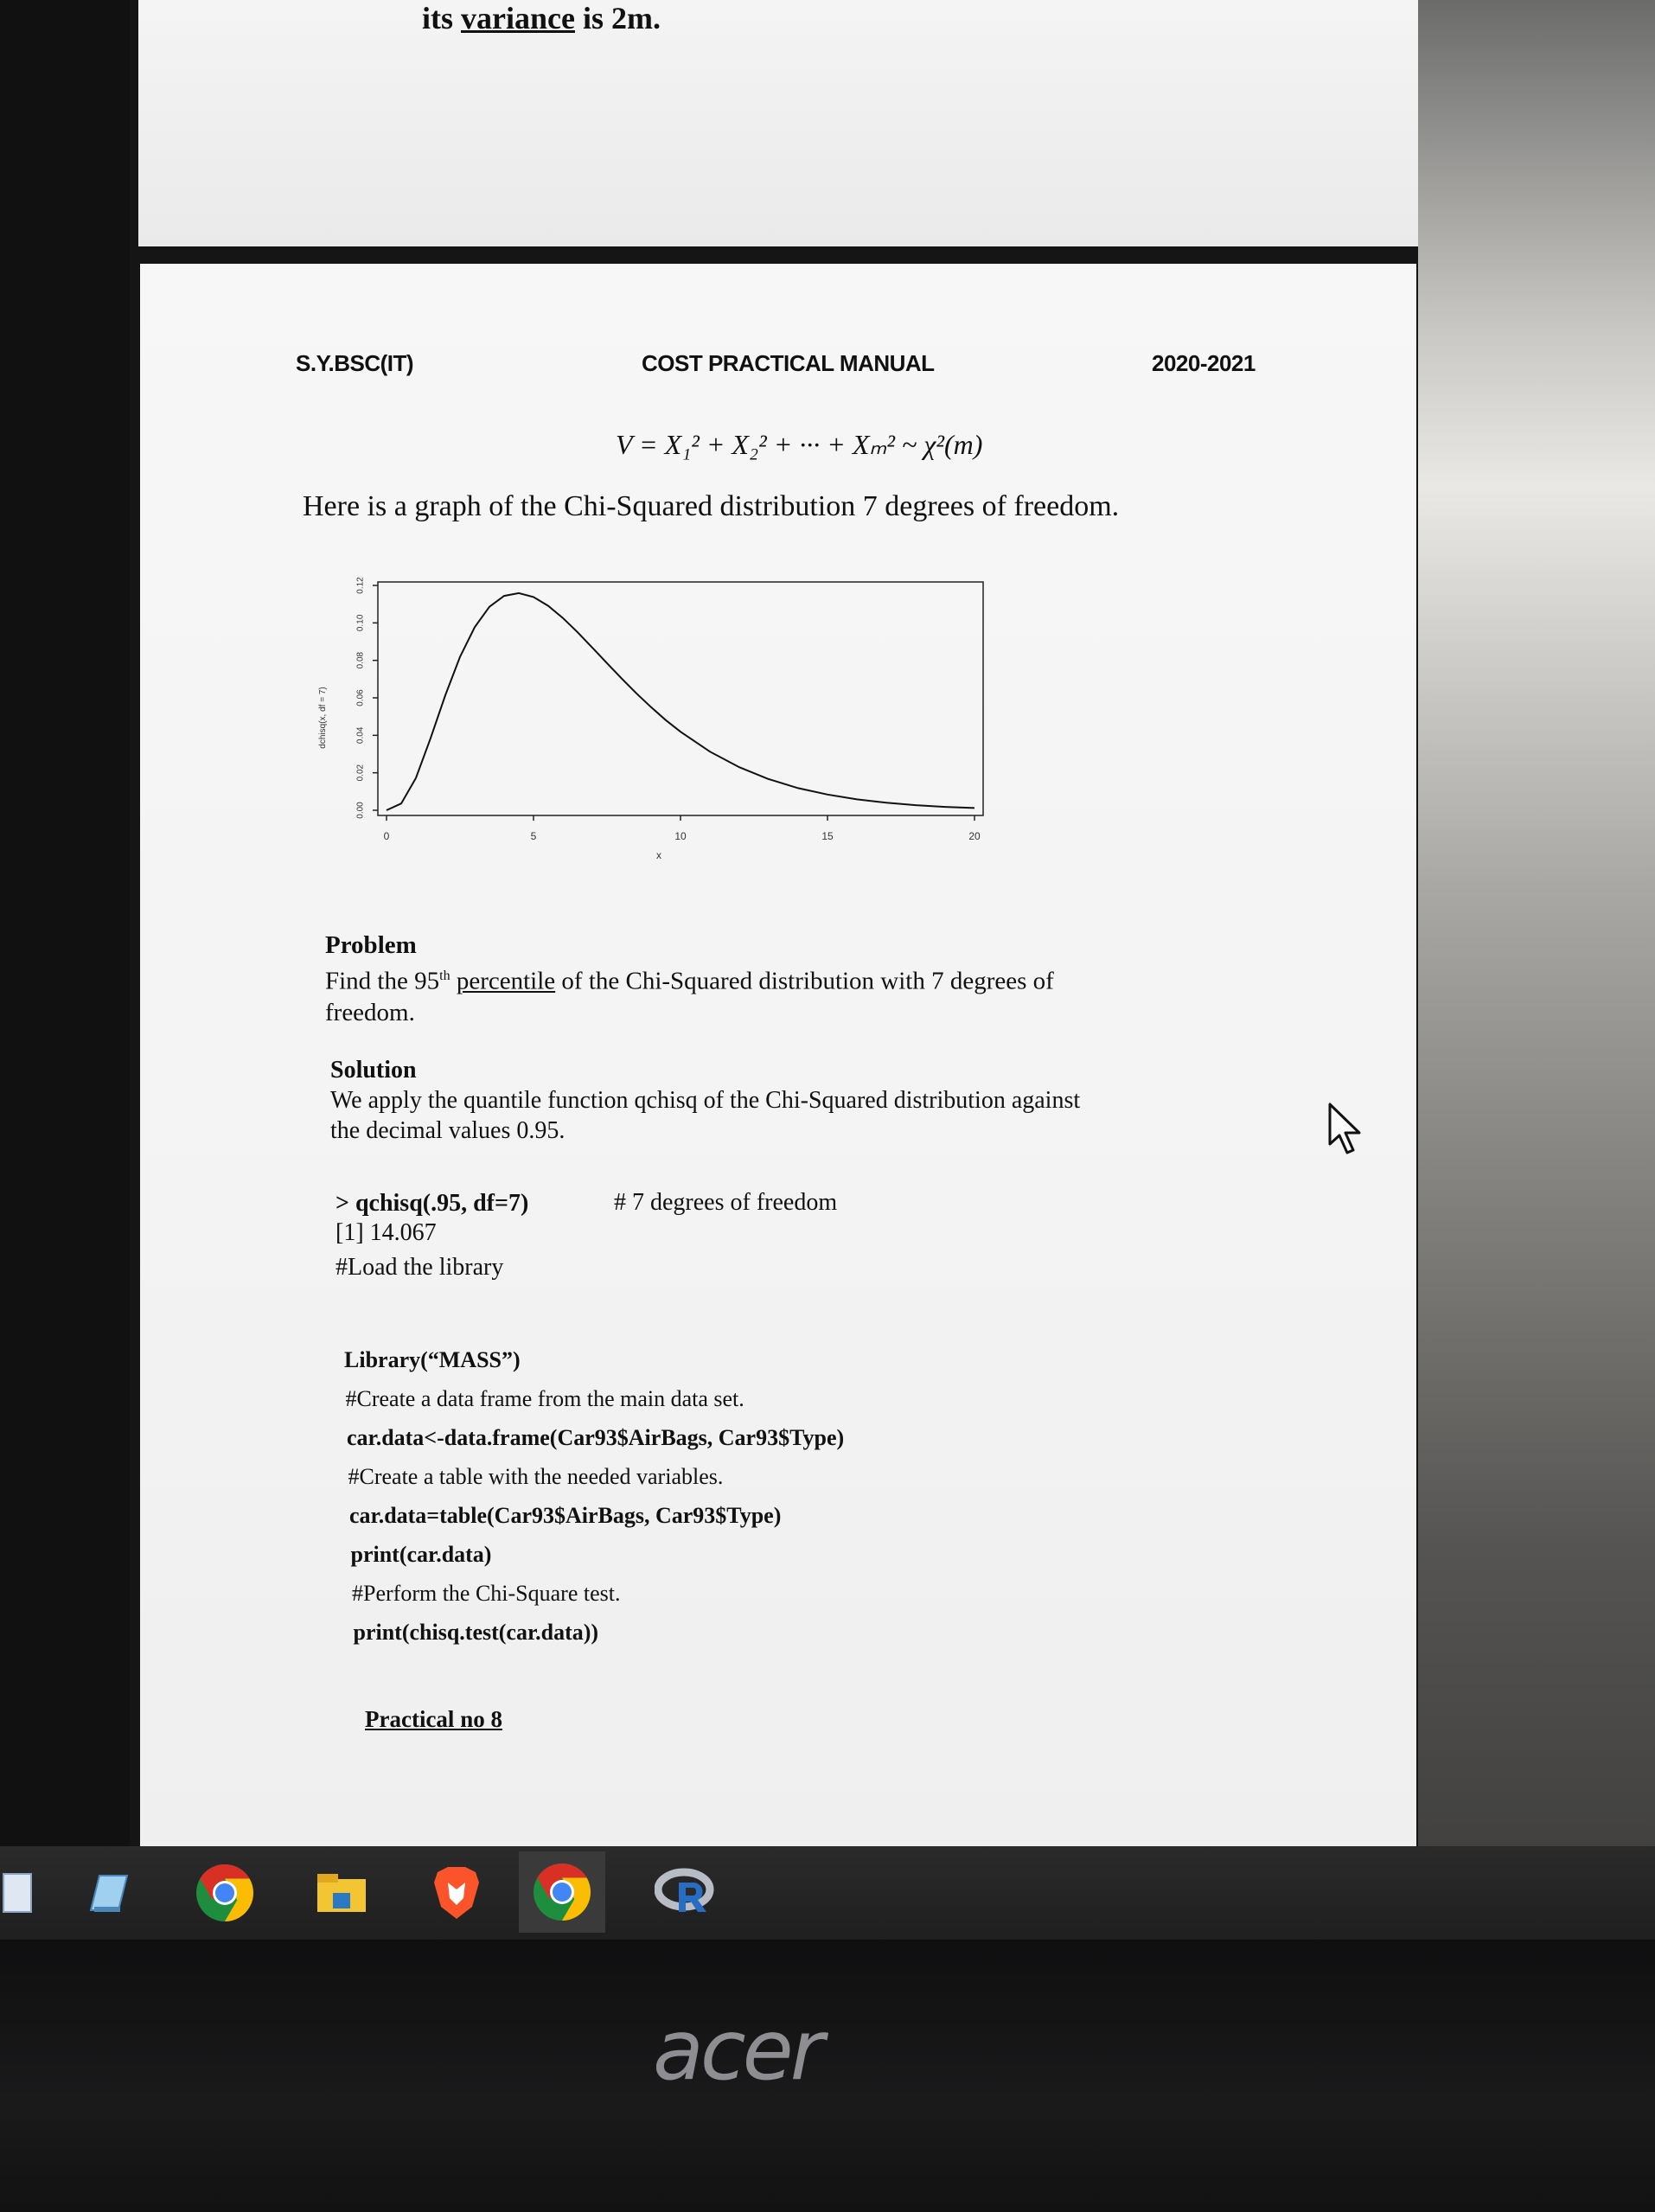 The width and height of the screenshot is (1655, 2212). What do you see at coordinates (726, 1202) in the screenshot?
I see `code-comment: # 7 degrees of freedom` at bounding box center [726, 1202].